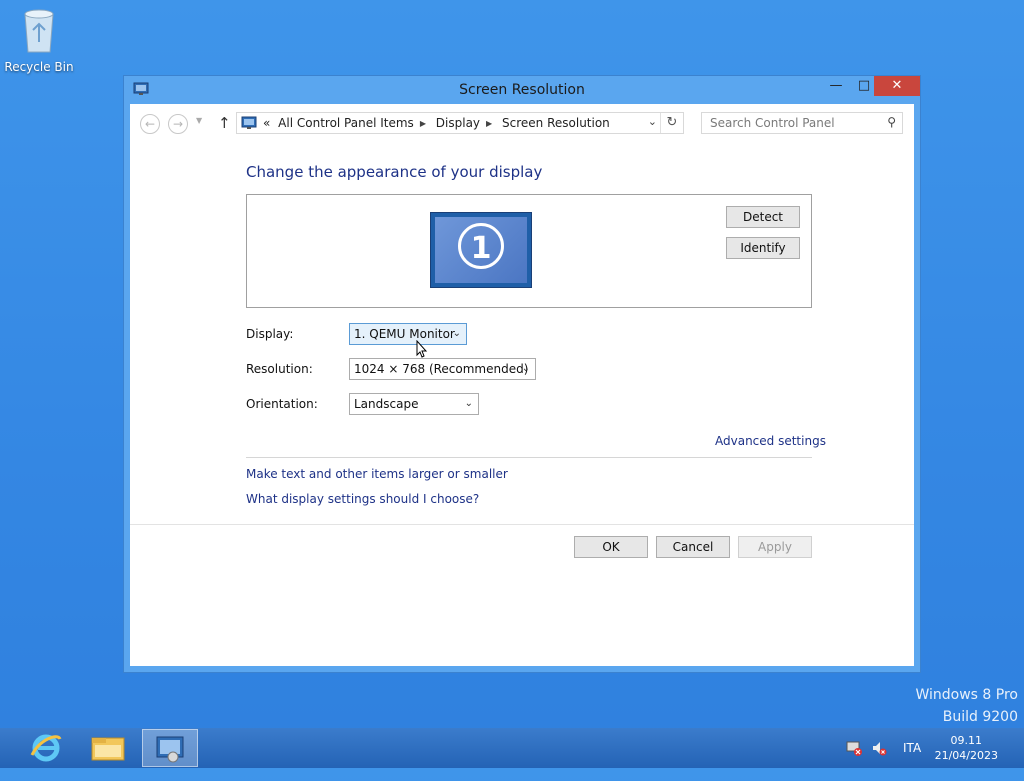 The width and height of the screenshot is (1024, 781). I want to click on back-arrow-icon: ←, so click(150, 124).